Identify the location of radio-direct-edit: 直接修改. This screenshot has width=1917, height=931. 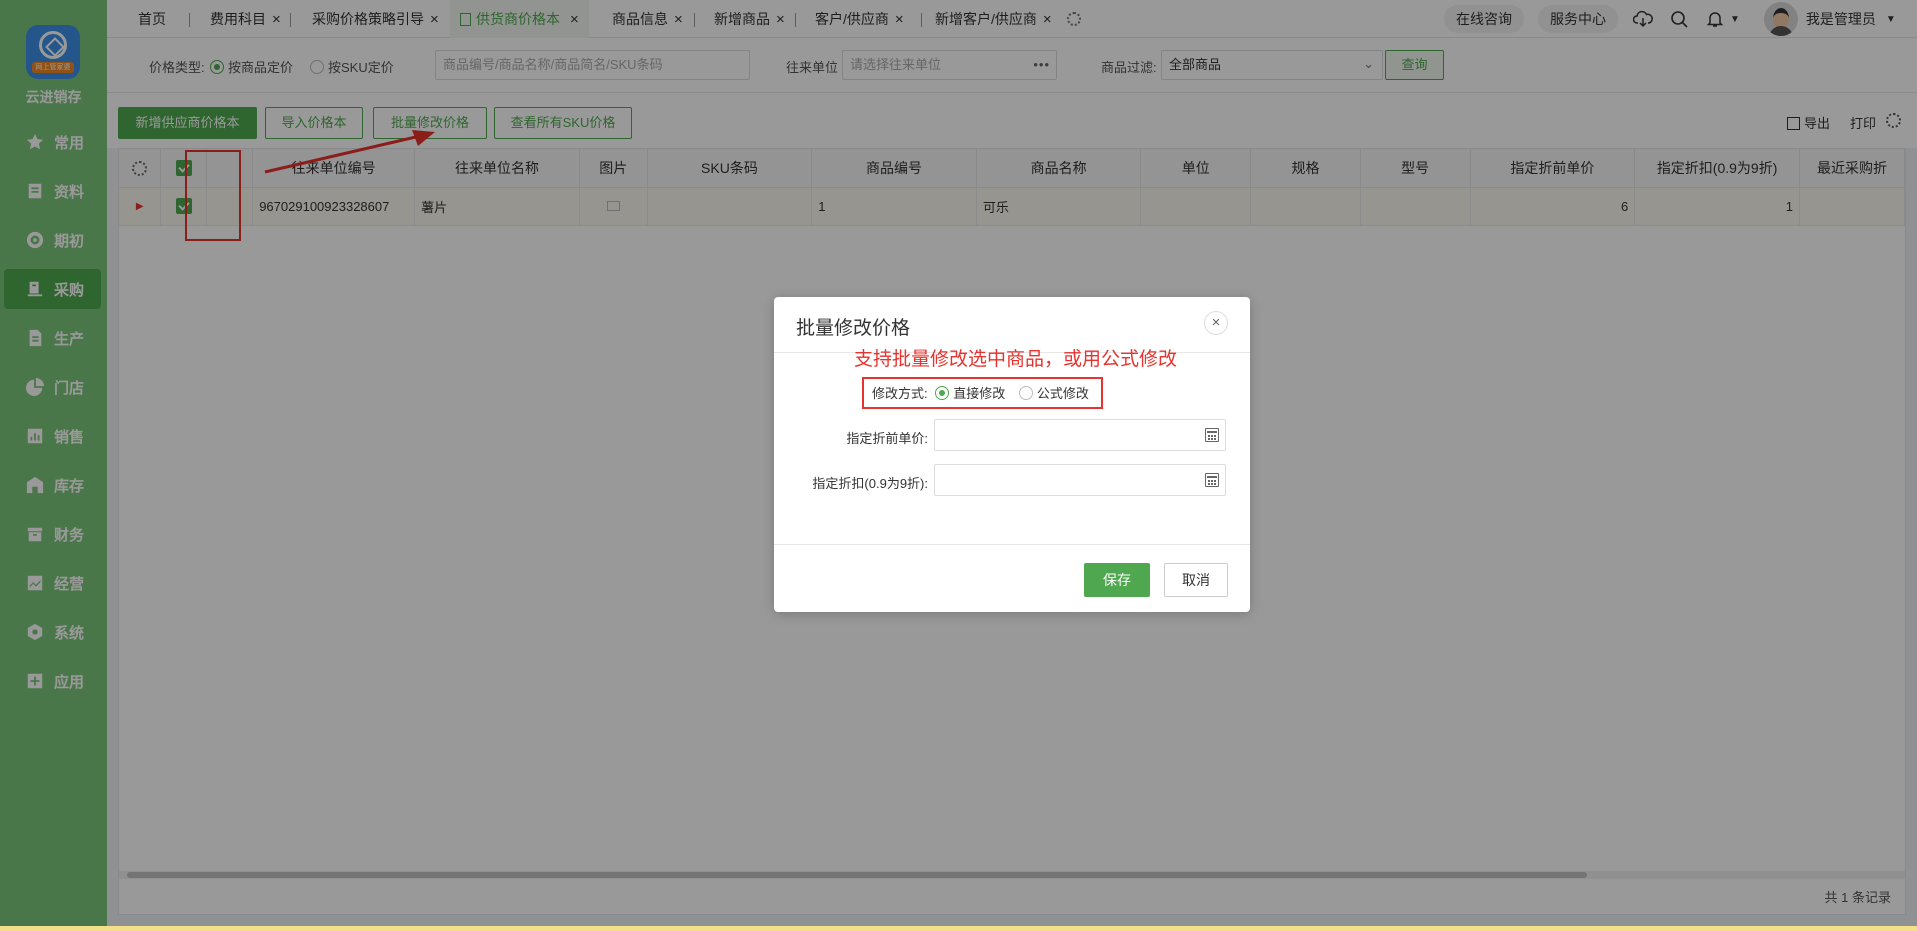
(970, 393).